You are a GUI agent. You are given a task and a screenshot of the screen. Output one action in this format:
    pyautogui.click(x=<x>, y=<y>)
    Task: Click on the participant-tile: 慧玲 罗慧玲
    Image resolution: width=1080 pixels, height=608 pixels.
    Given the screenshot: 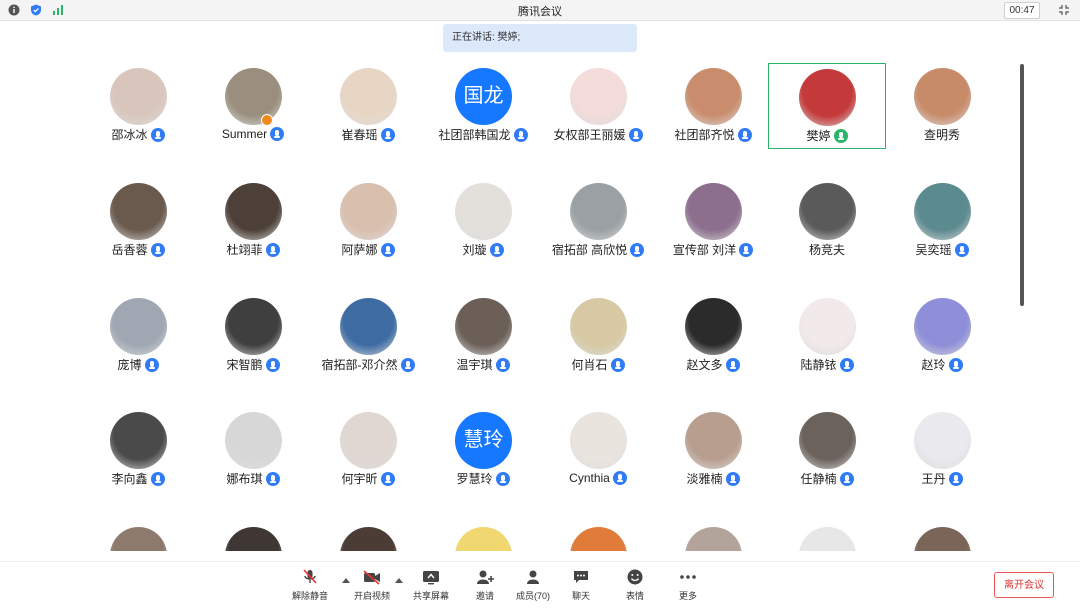 What is the action you would take?
    pyautogui.click(x=483, y=450)
    